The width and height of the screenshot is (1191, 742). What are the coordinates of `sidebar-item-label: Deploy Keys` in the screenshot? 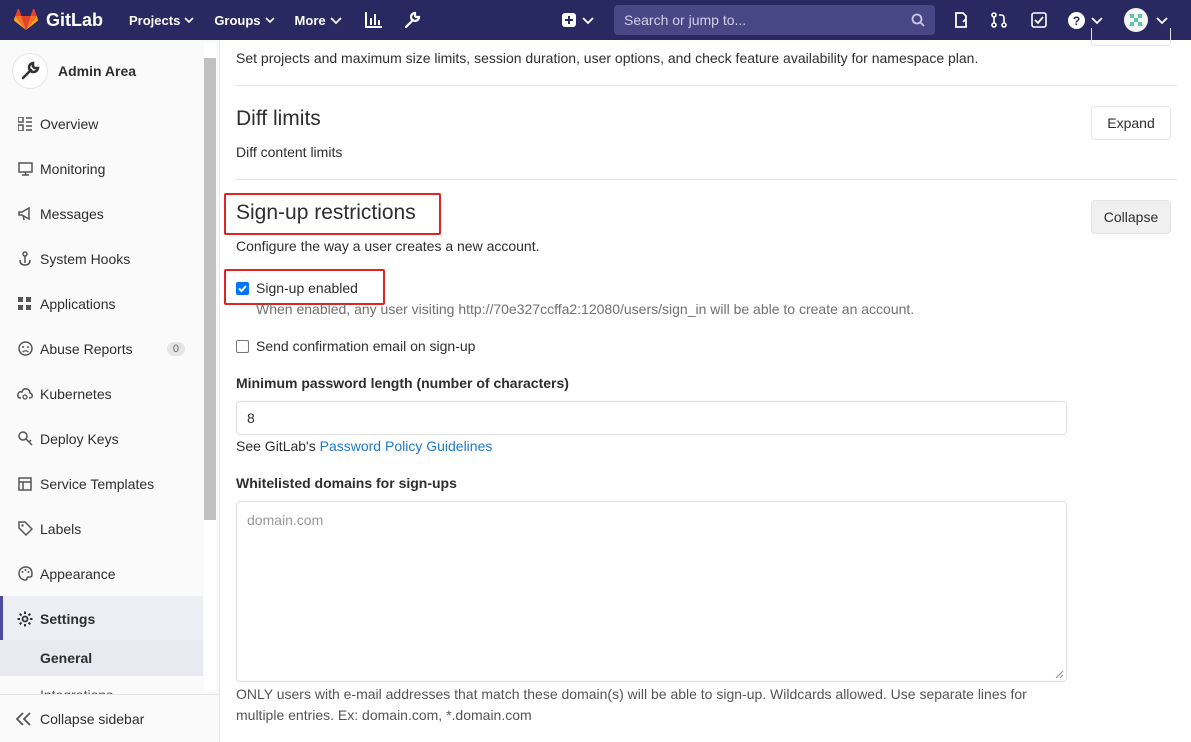 It's located at (79, 438).